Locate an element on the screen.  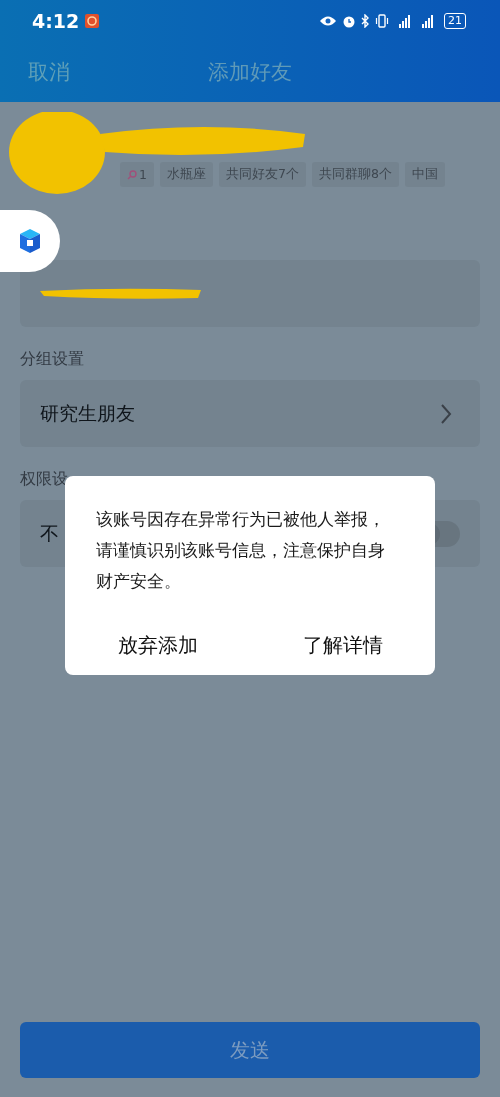
battery-level: 21 is located at coordinates (455, 21).